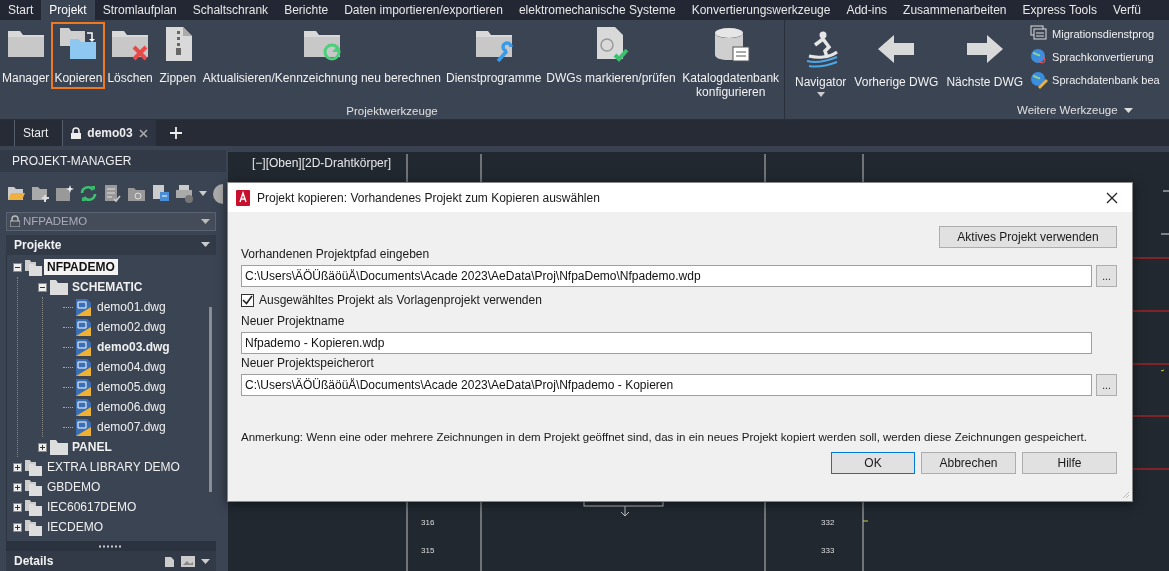  What do you see at coordinates (1126, 10) in the screenshot?
I see `ribbon-tab: Verfü` at bounding box center [1126, 10].